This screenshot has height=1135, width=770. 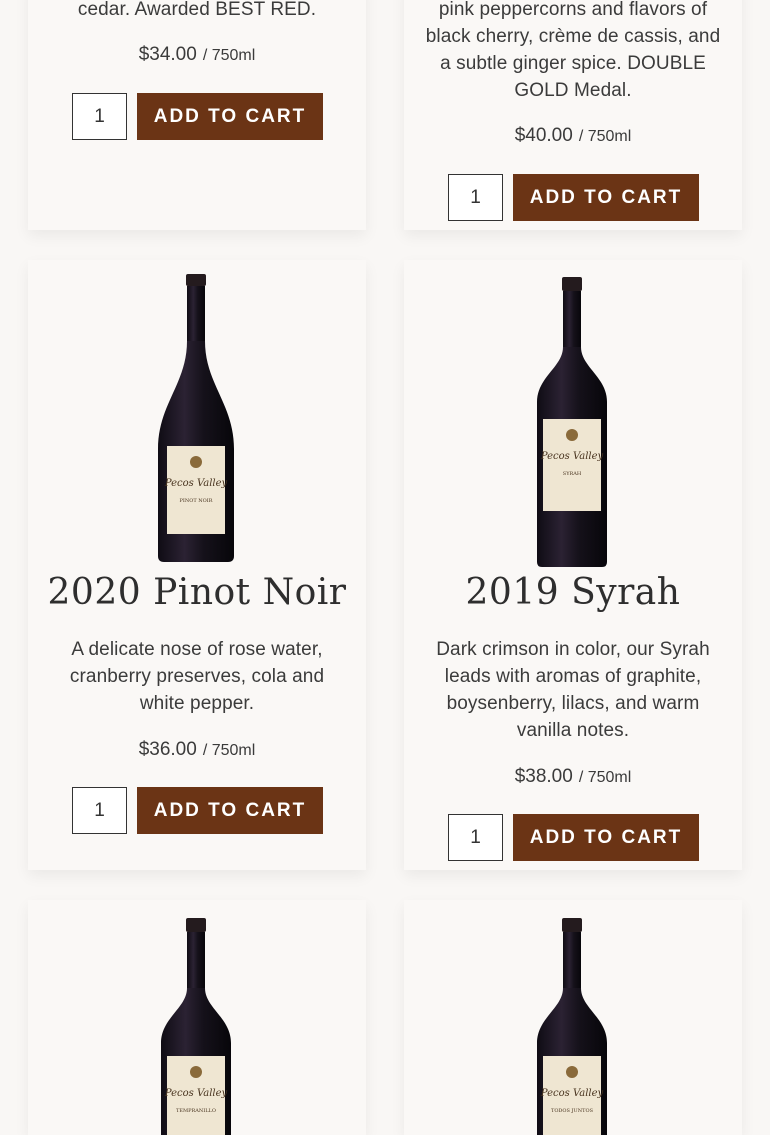 I want to click on product-card: Pecos Valley TODOS JUNTOS, so click(x=573, y=1017).